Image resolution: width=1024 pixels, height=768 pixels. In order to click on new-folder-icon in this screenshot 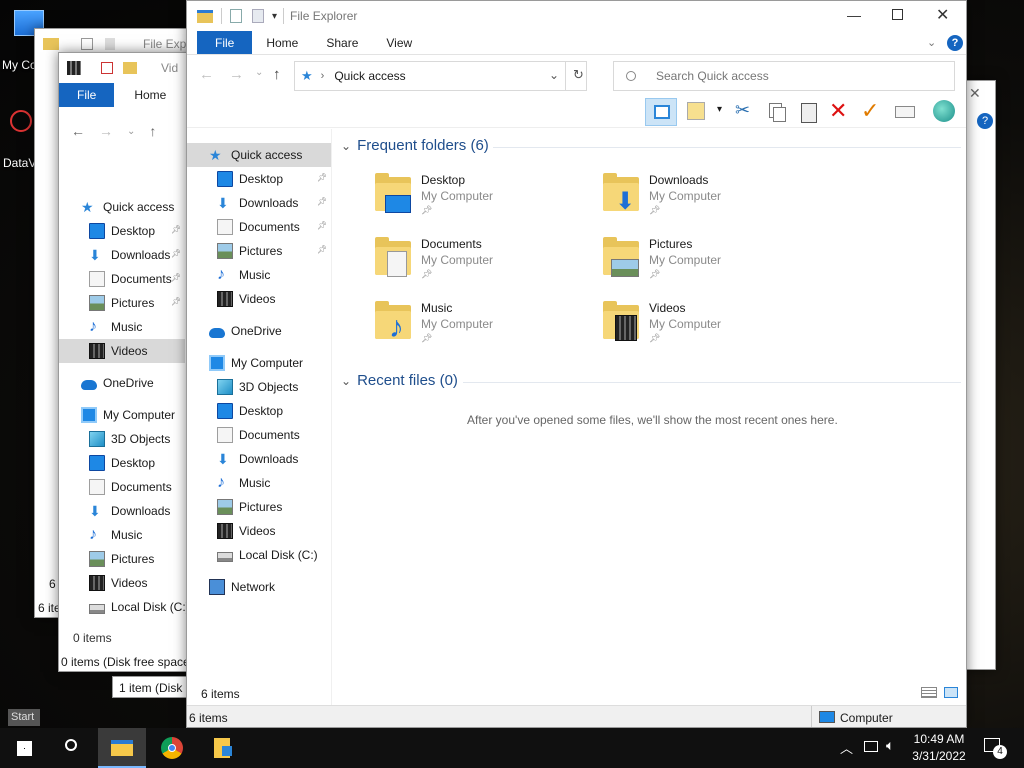, I will do `click(258, 16)`.